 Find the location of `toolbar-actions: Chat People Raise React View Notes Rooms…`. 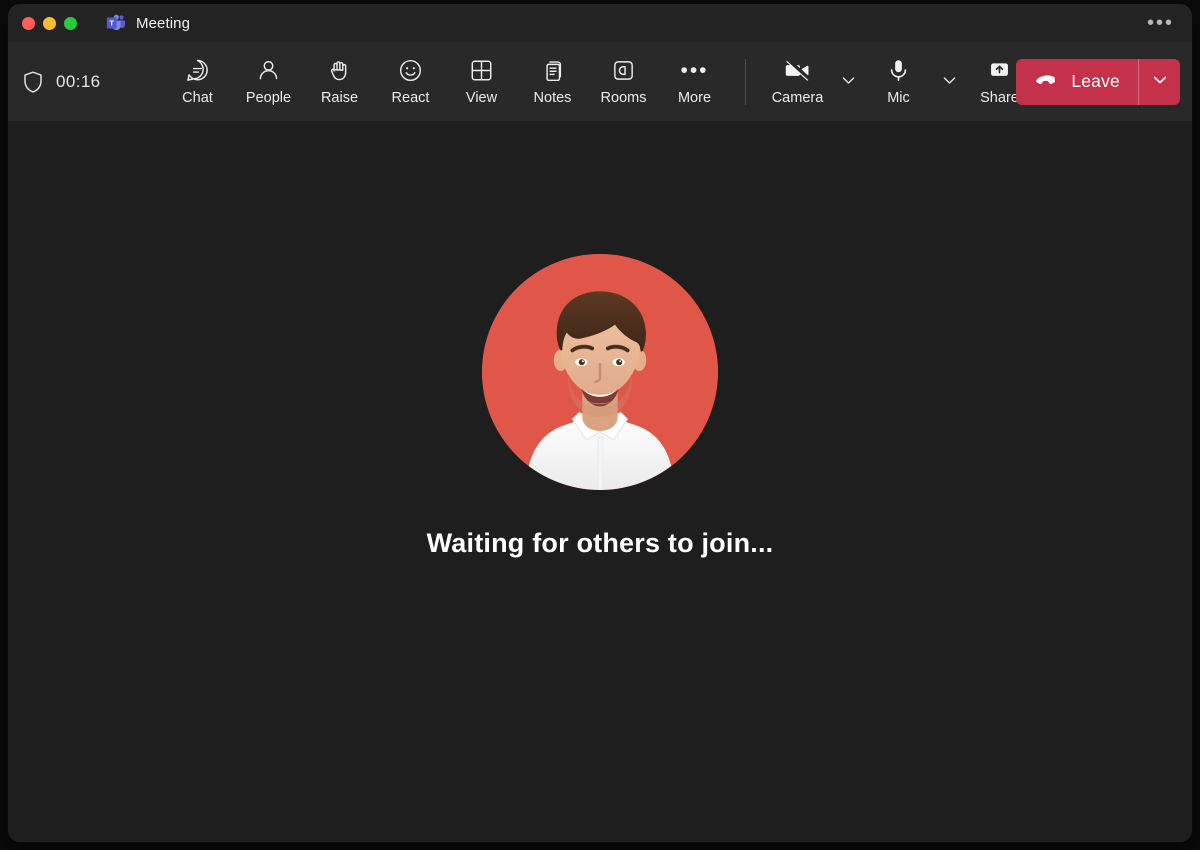

toolbar-actions: Chat People Raise React View Notes Rooms… is located at coordinates (598, 82).